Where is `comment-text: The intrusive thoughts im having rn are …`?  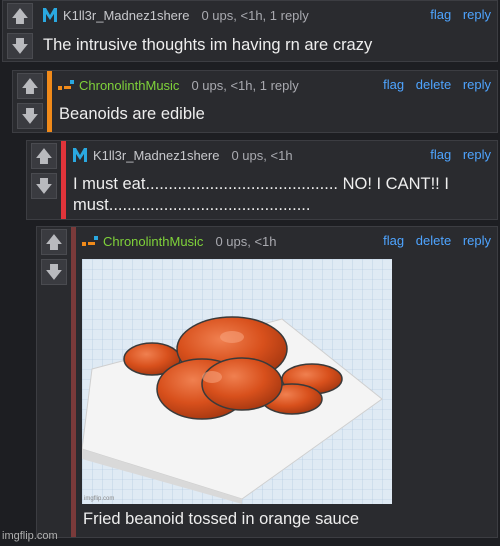 comment-text: The intrusive thoughts im having rn are … is located at coordinates (208, 45).